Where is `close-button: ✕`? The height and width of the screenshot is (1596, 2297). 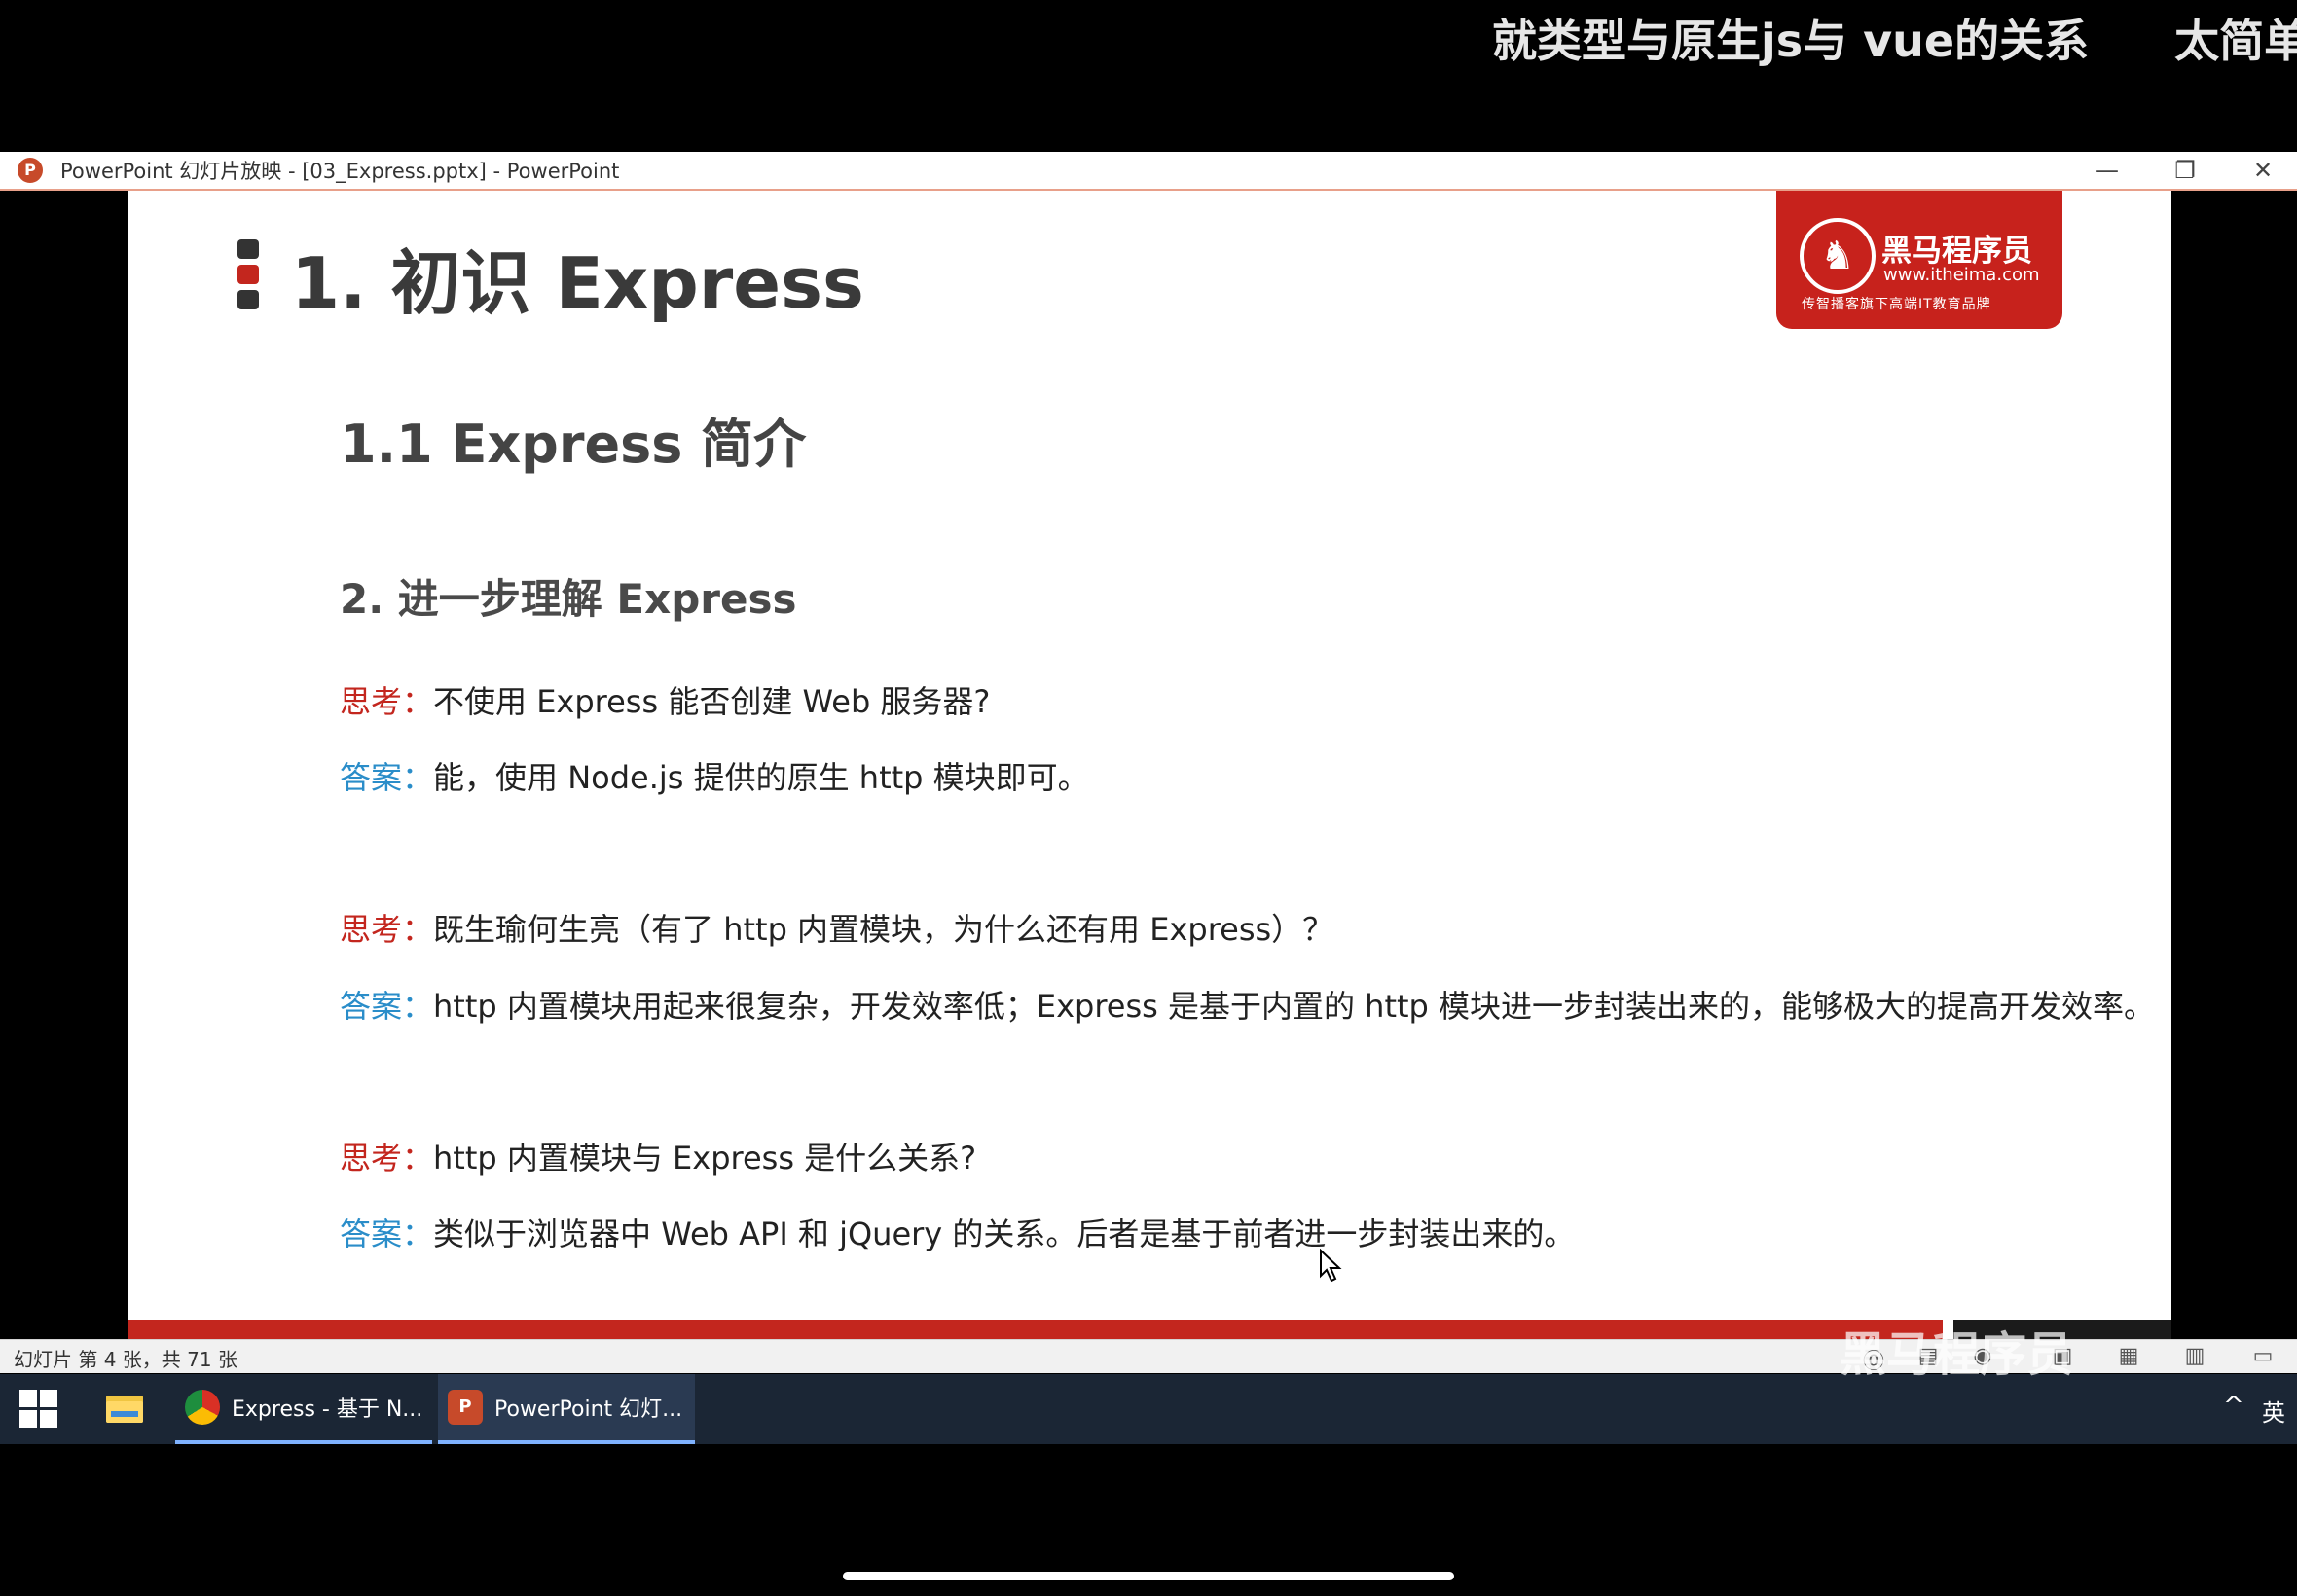 close-button: ✕ is located at coordinates (2263, 170).